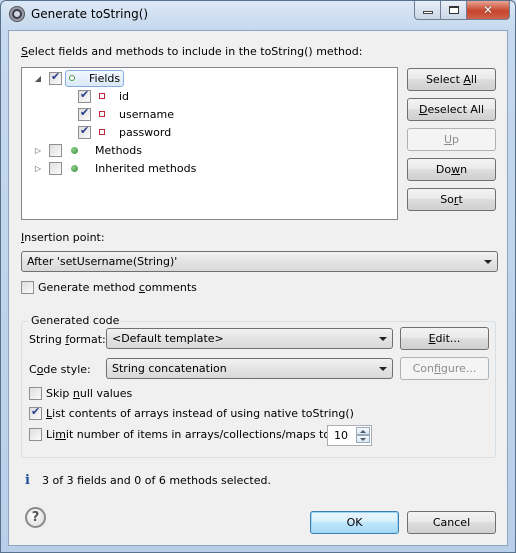 The image size is (516, 553). Describe the element at coordinates (105, 78) in the screenshot. I see `tree-node-label: Fields` at that location.